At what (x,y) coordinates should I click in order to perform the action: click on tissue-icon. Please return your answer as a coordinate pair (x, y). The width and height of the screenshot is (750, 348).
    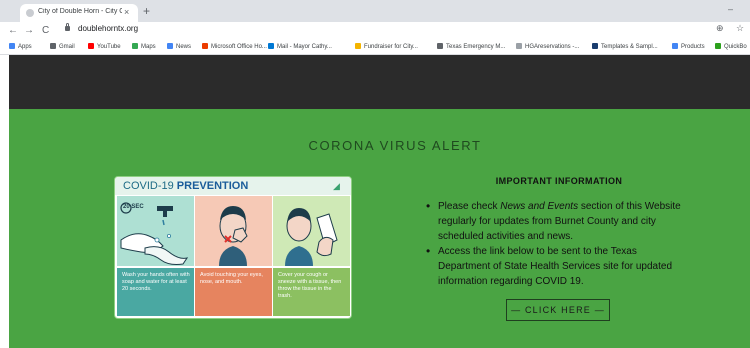
    Looking at the image, I should click on (311, 237).